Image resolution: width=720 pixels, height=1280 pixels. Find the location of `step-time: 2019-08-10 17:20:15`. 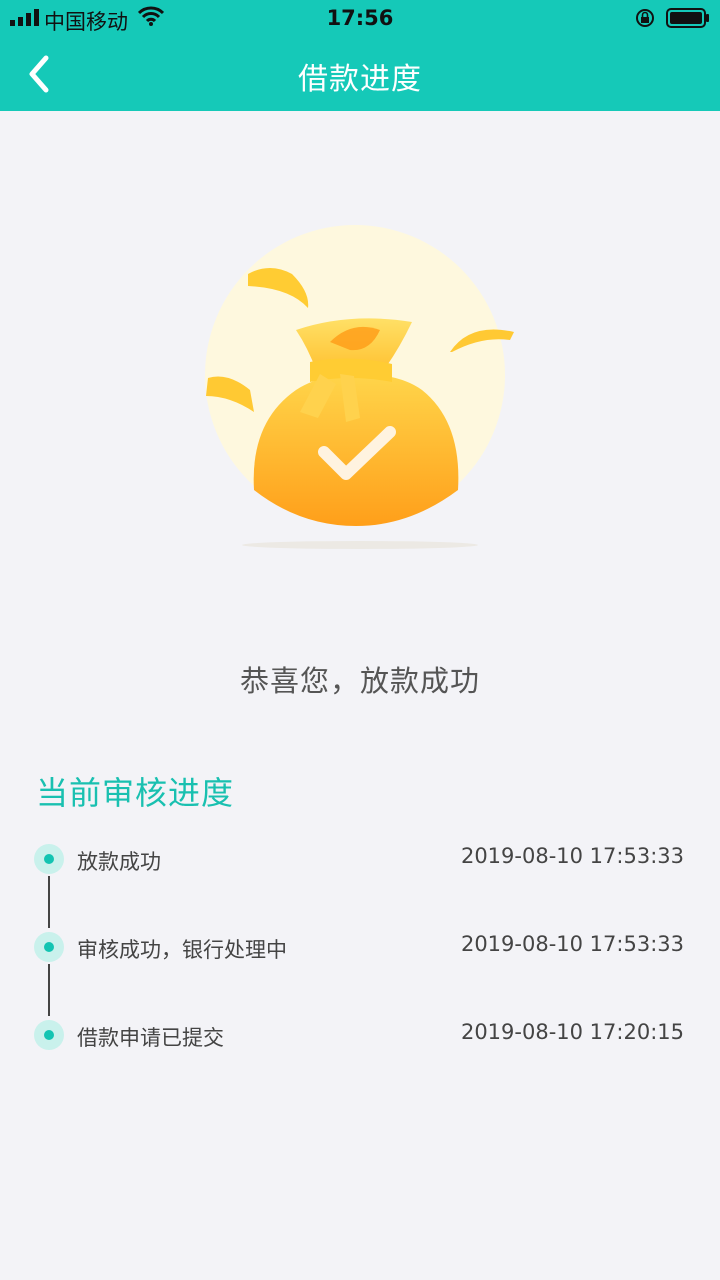

step-time: 2019-08-10 17:20:15 is located at coordinates (572, 1032).